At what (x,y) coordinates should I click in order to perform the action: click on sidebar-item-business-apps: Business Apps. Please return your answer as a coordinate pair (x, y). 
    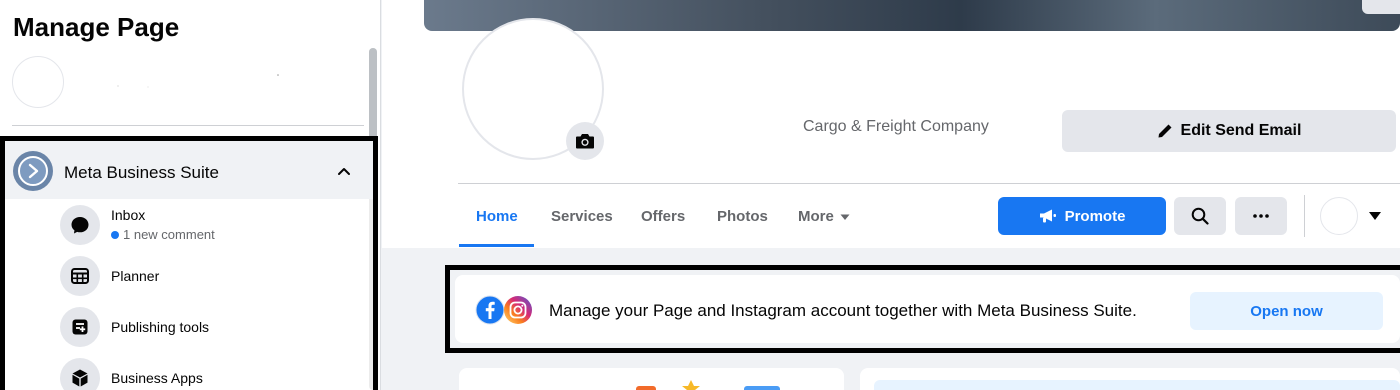
    Looking at the image, I should click on (210, 373).